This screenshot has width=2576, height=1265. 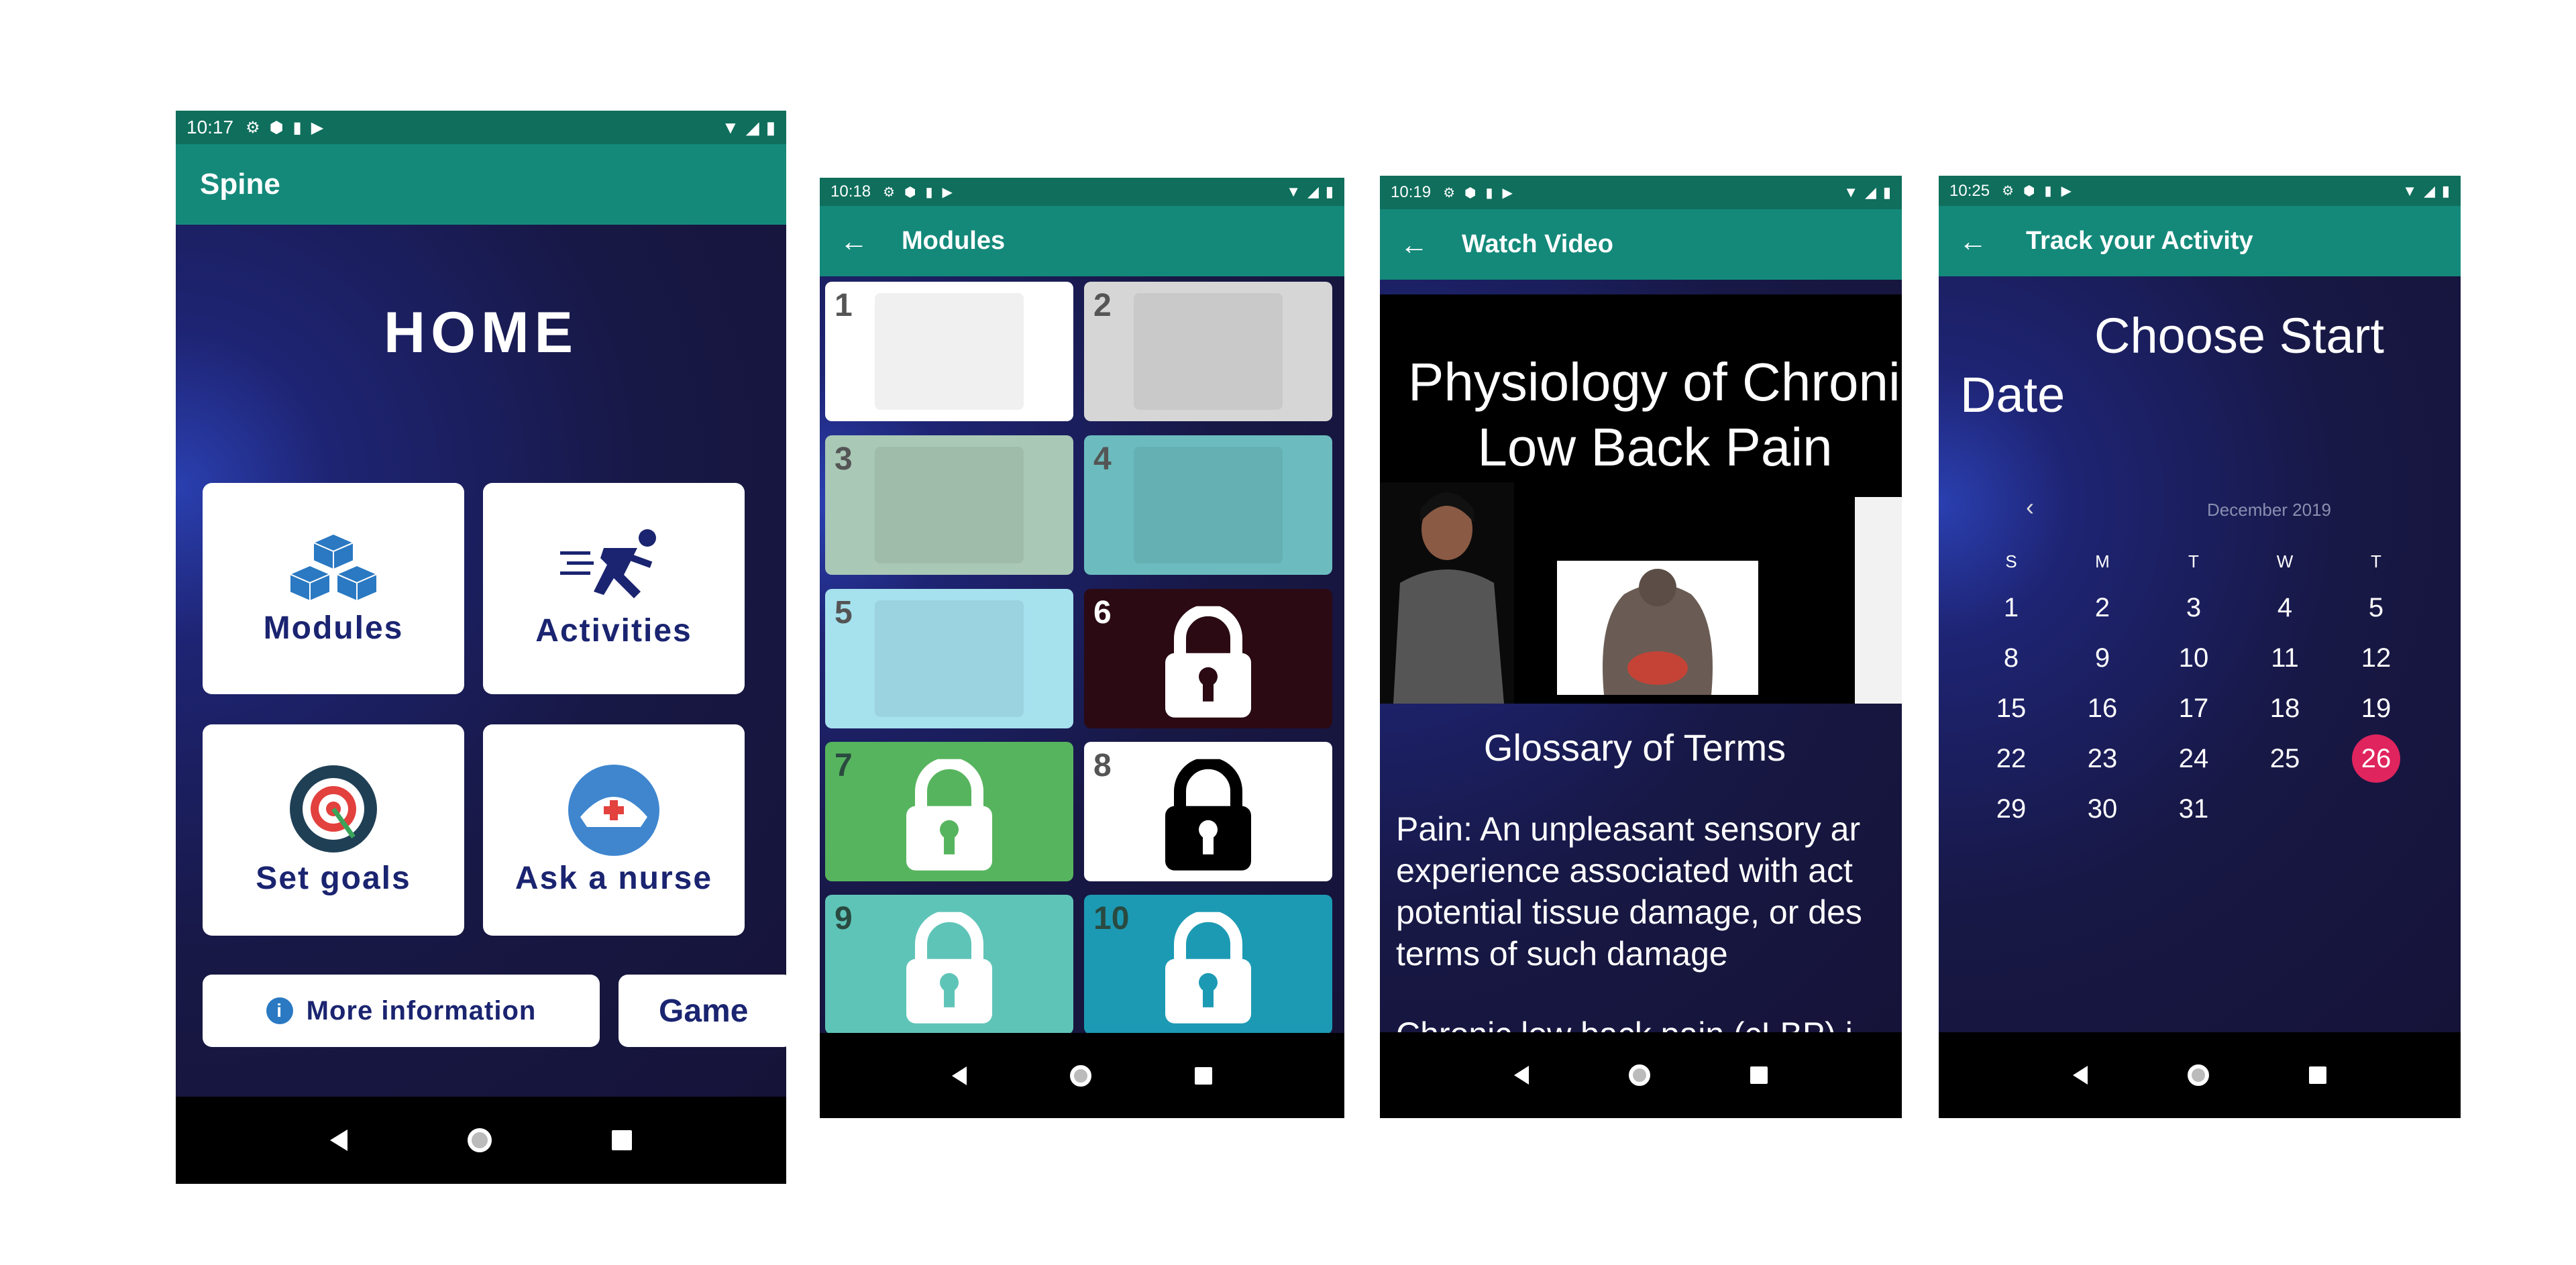 I want to click on module-tile-4: 4, so click(x=1208, y=505).